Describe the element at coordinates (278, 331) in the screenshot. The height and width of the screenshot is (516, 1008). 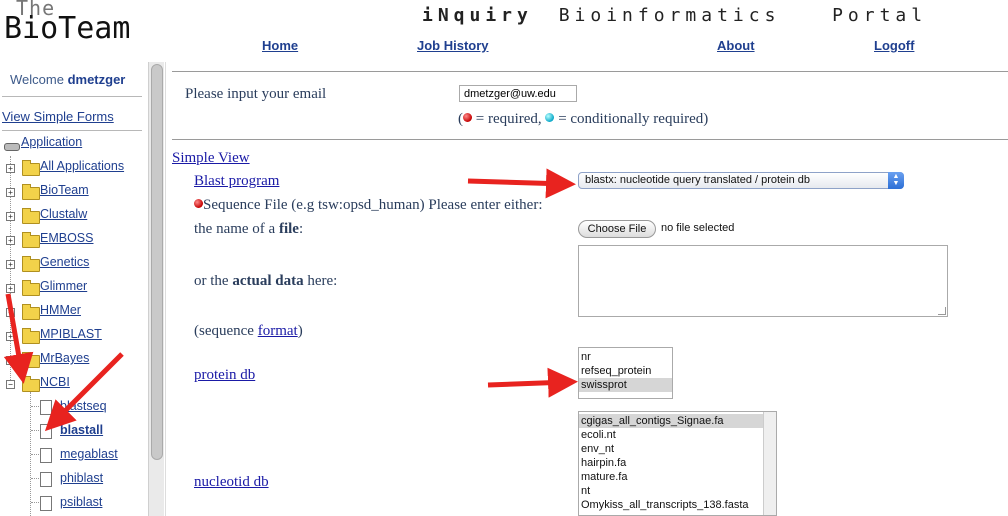
I see `sequence-format-link: format` at that location.